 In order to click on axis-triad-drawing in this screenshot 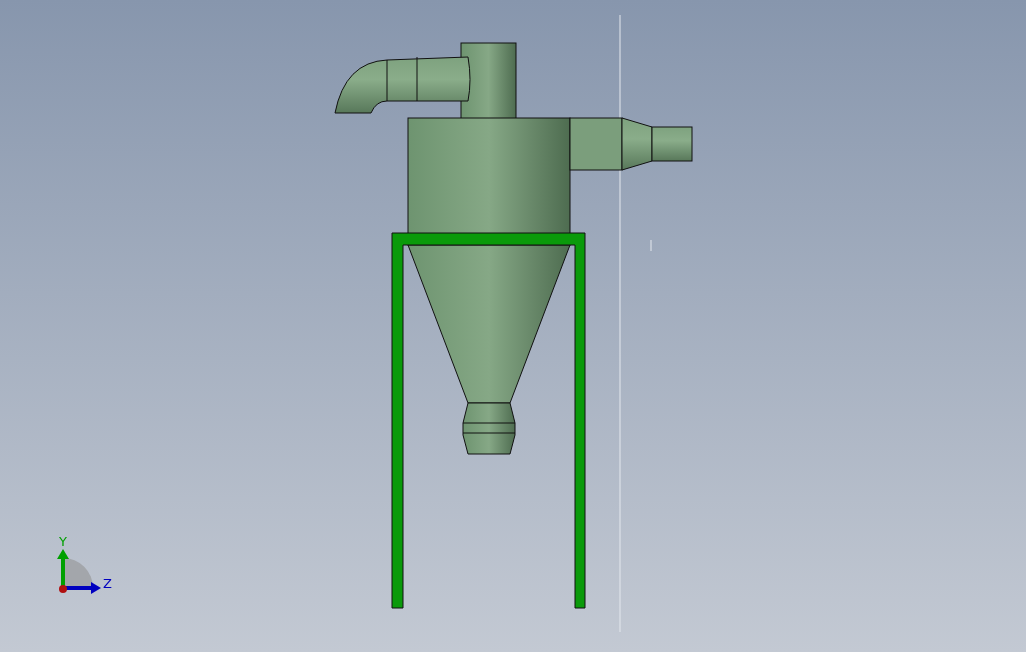, I will do `click(79, 571)`.